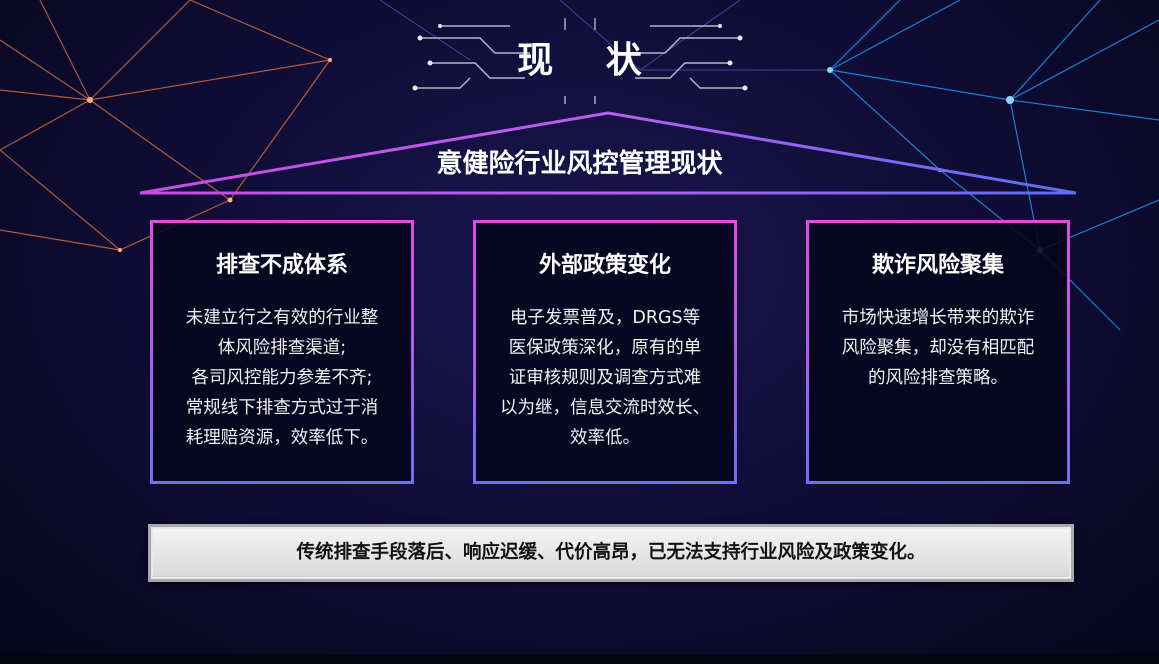 This screenshot has width=1159, height=664. What do you see at coordinates (282, 408) in the screenshot?
I see `card-text-line: 常规线下排查方式过于消` at bounding box center [282, 408].